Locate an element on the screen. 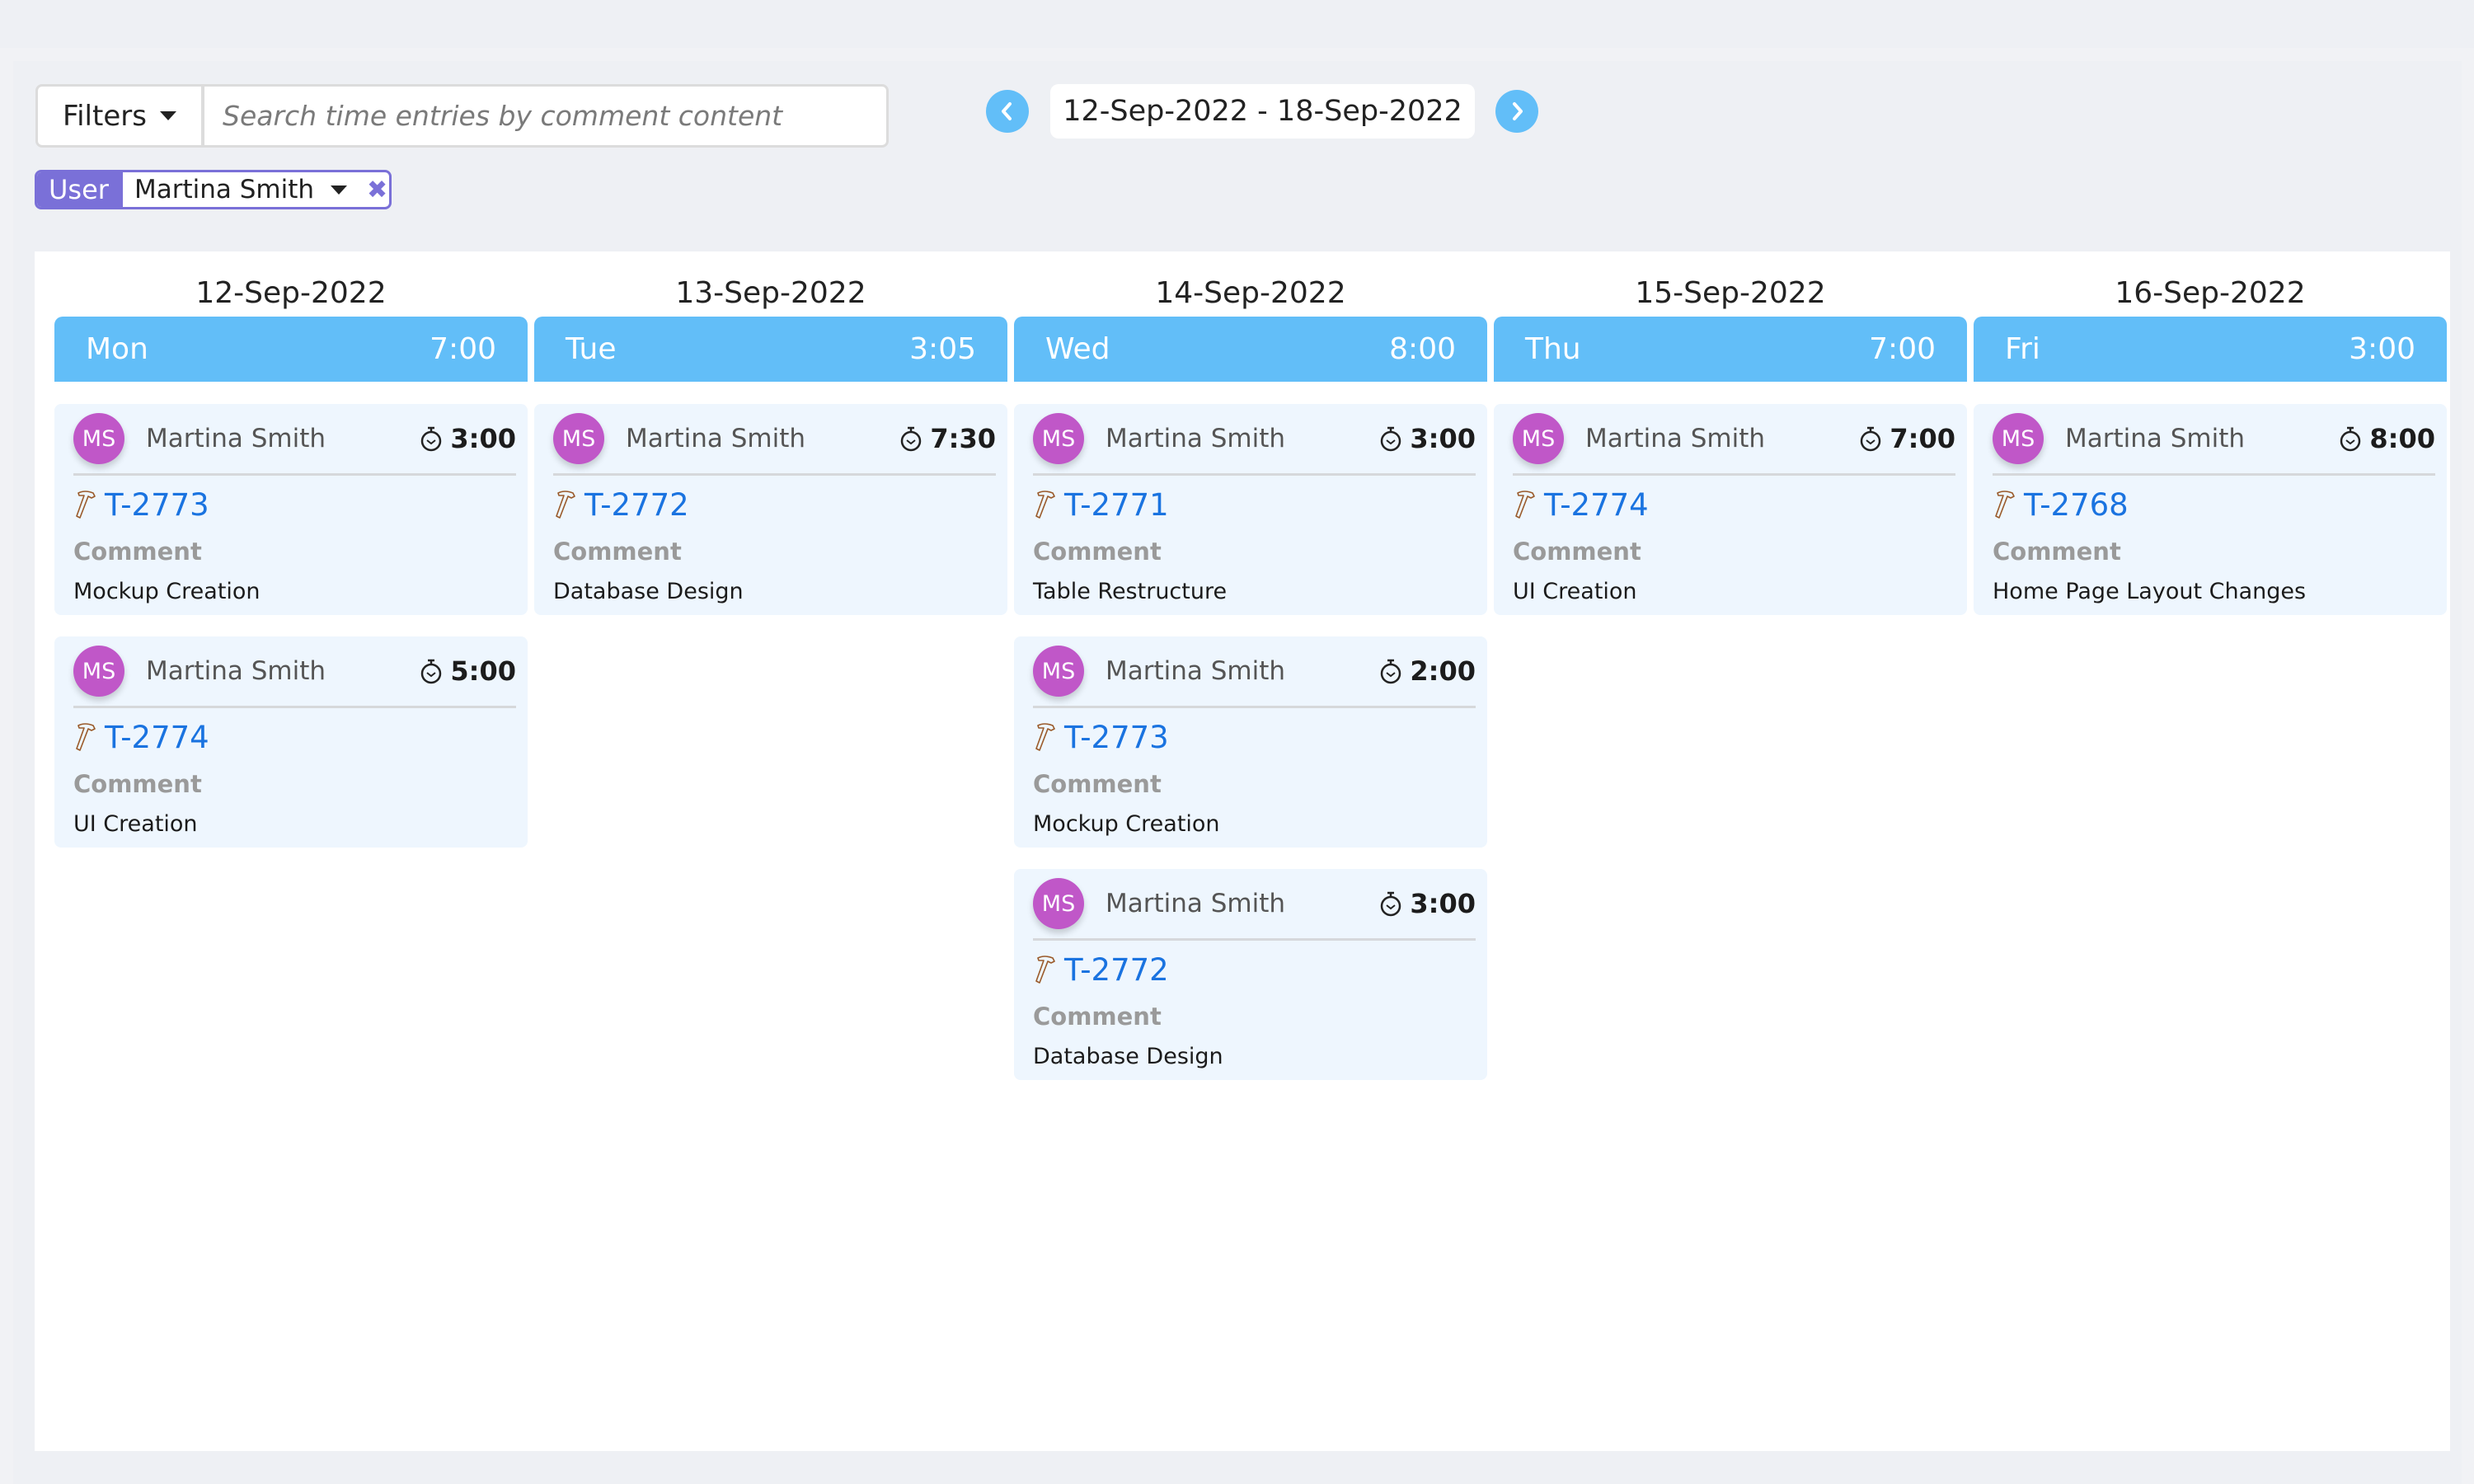 This screenshot has width=2474, height=1484. user-filter-label: User is located at coordinates (80, 189).